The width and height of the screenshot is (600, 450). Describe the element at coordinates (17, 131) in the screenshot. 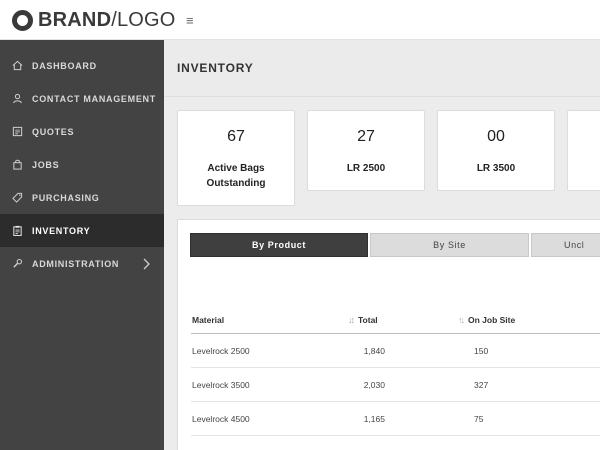

I see `document-icon` at that location.